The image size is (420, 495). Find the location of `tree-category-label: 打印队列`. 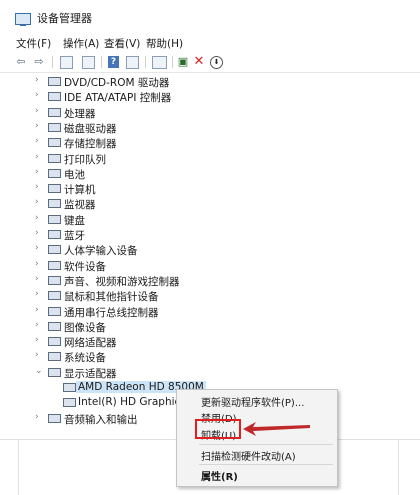

tree-category-label: 打印队列 is located at coordinates (85, 159).